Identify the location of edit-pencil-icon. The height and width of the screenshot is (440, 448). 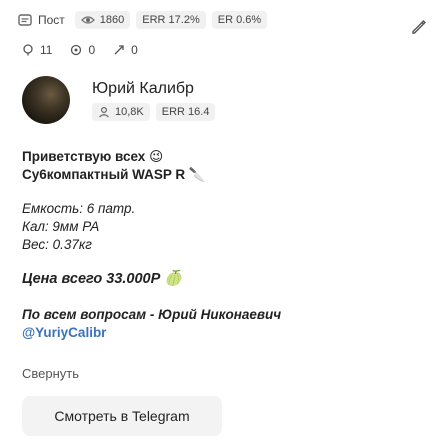
(419, 27).